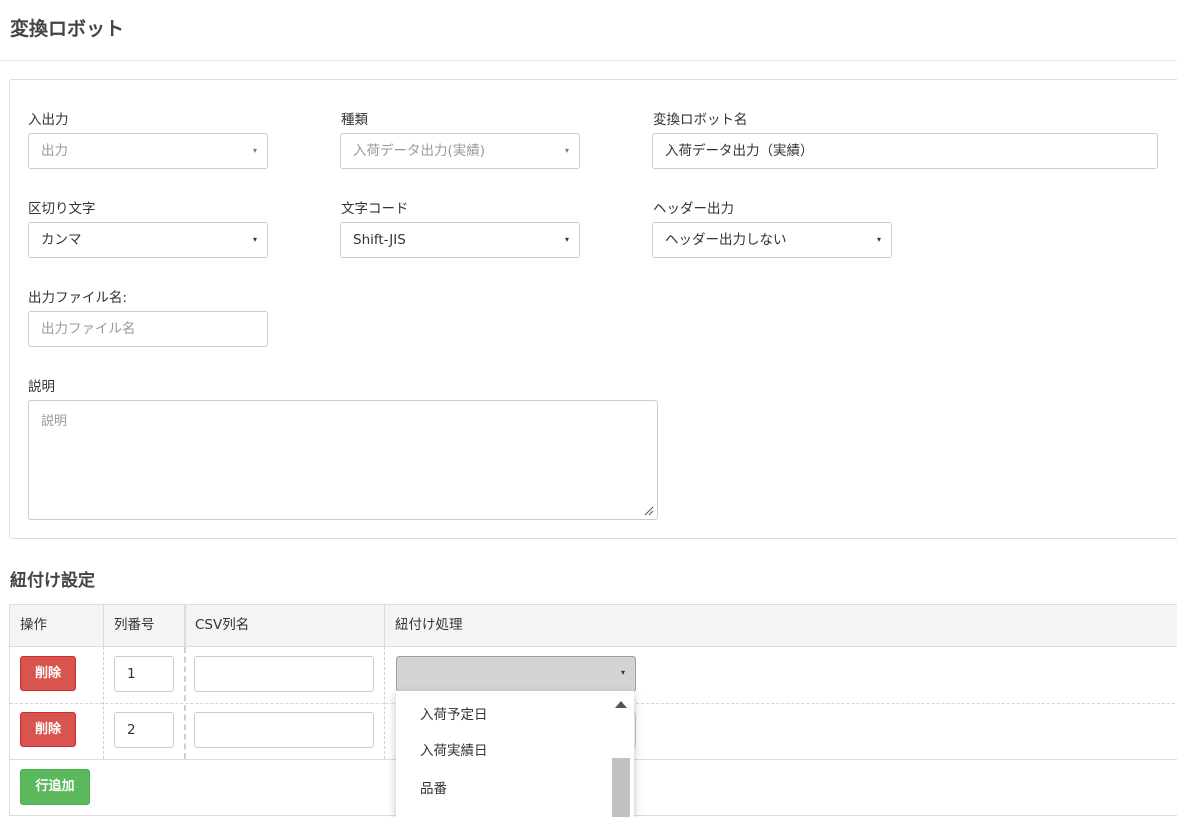  What do you see at coordinates (621, 754) in the screenshot?
I see `dropdown-scrollbar` at bounding box center [621, 754].